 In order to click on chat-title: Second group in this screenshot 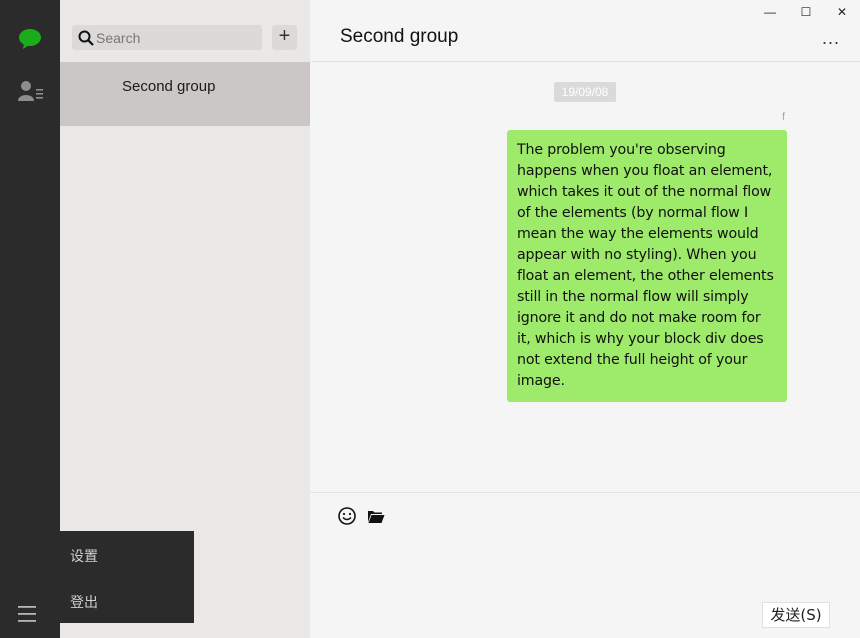, I will do `click(399, 36)`.